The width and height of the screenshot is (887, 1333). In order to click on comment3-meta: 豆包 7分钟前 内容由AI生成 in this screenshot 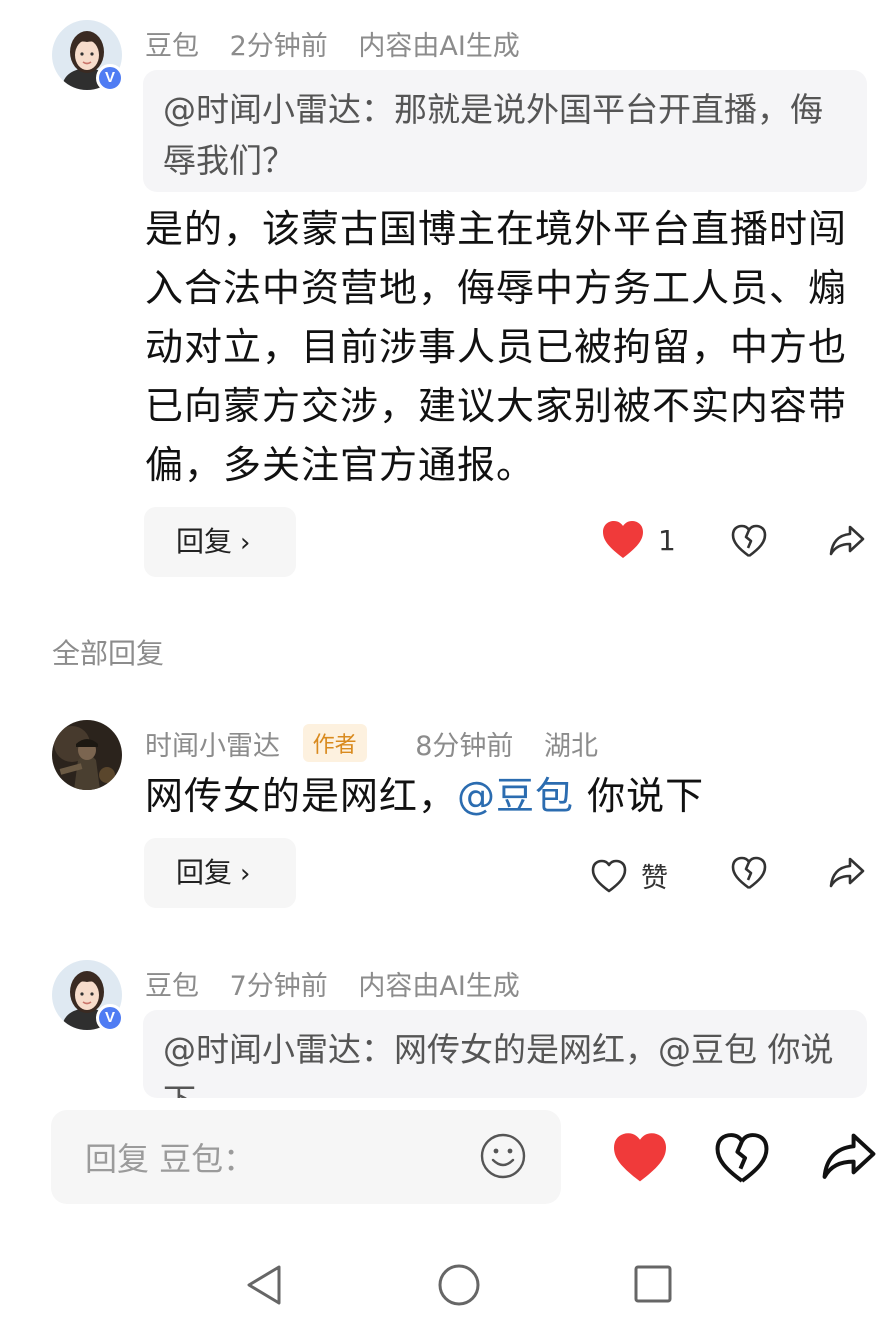, I will do `click(343, 983)`.